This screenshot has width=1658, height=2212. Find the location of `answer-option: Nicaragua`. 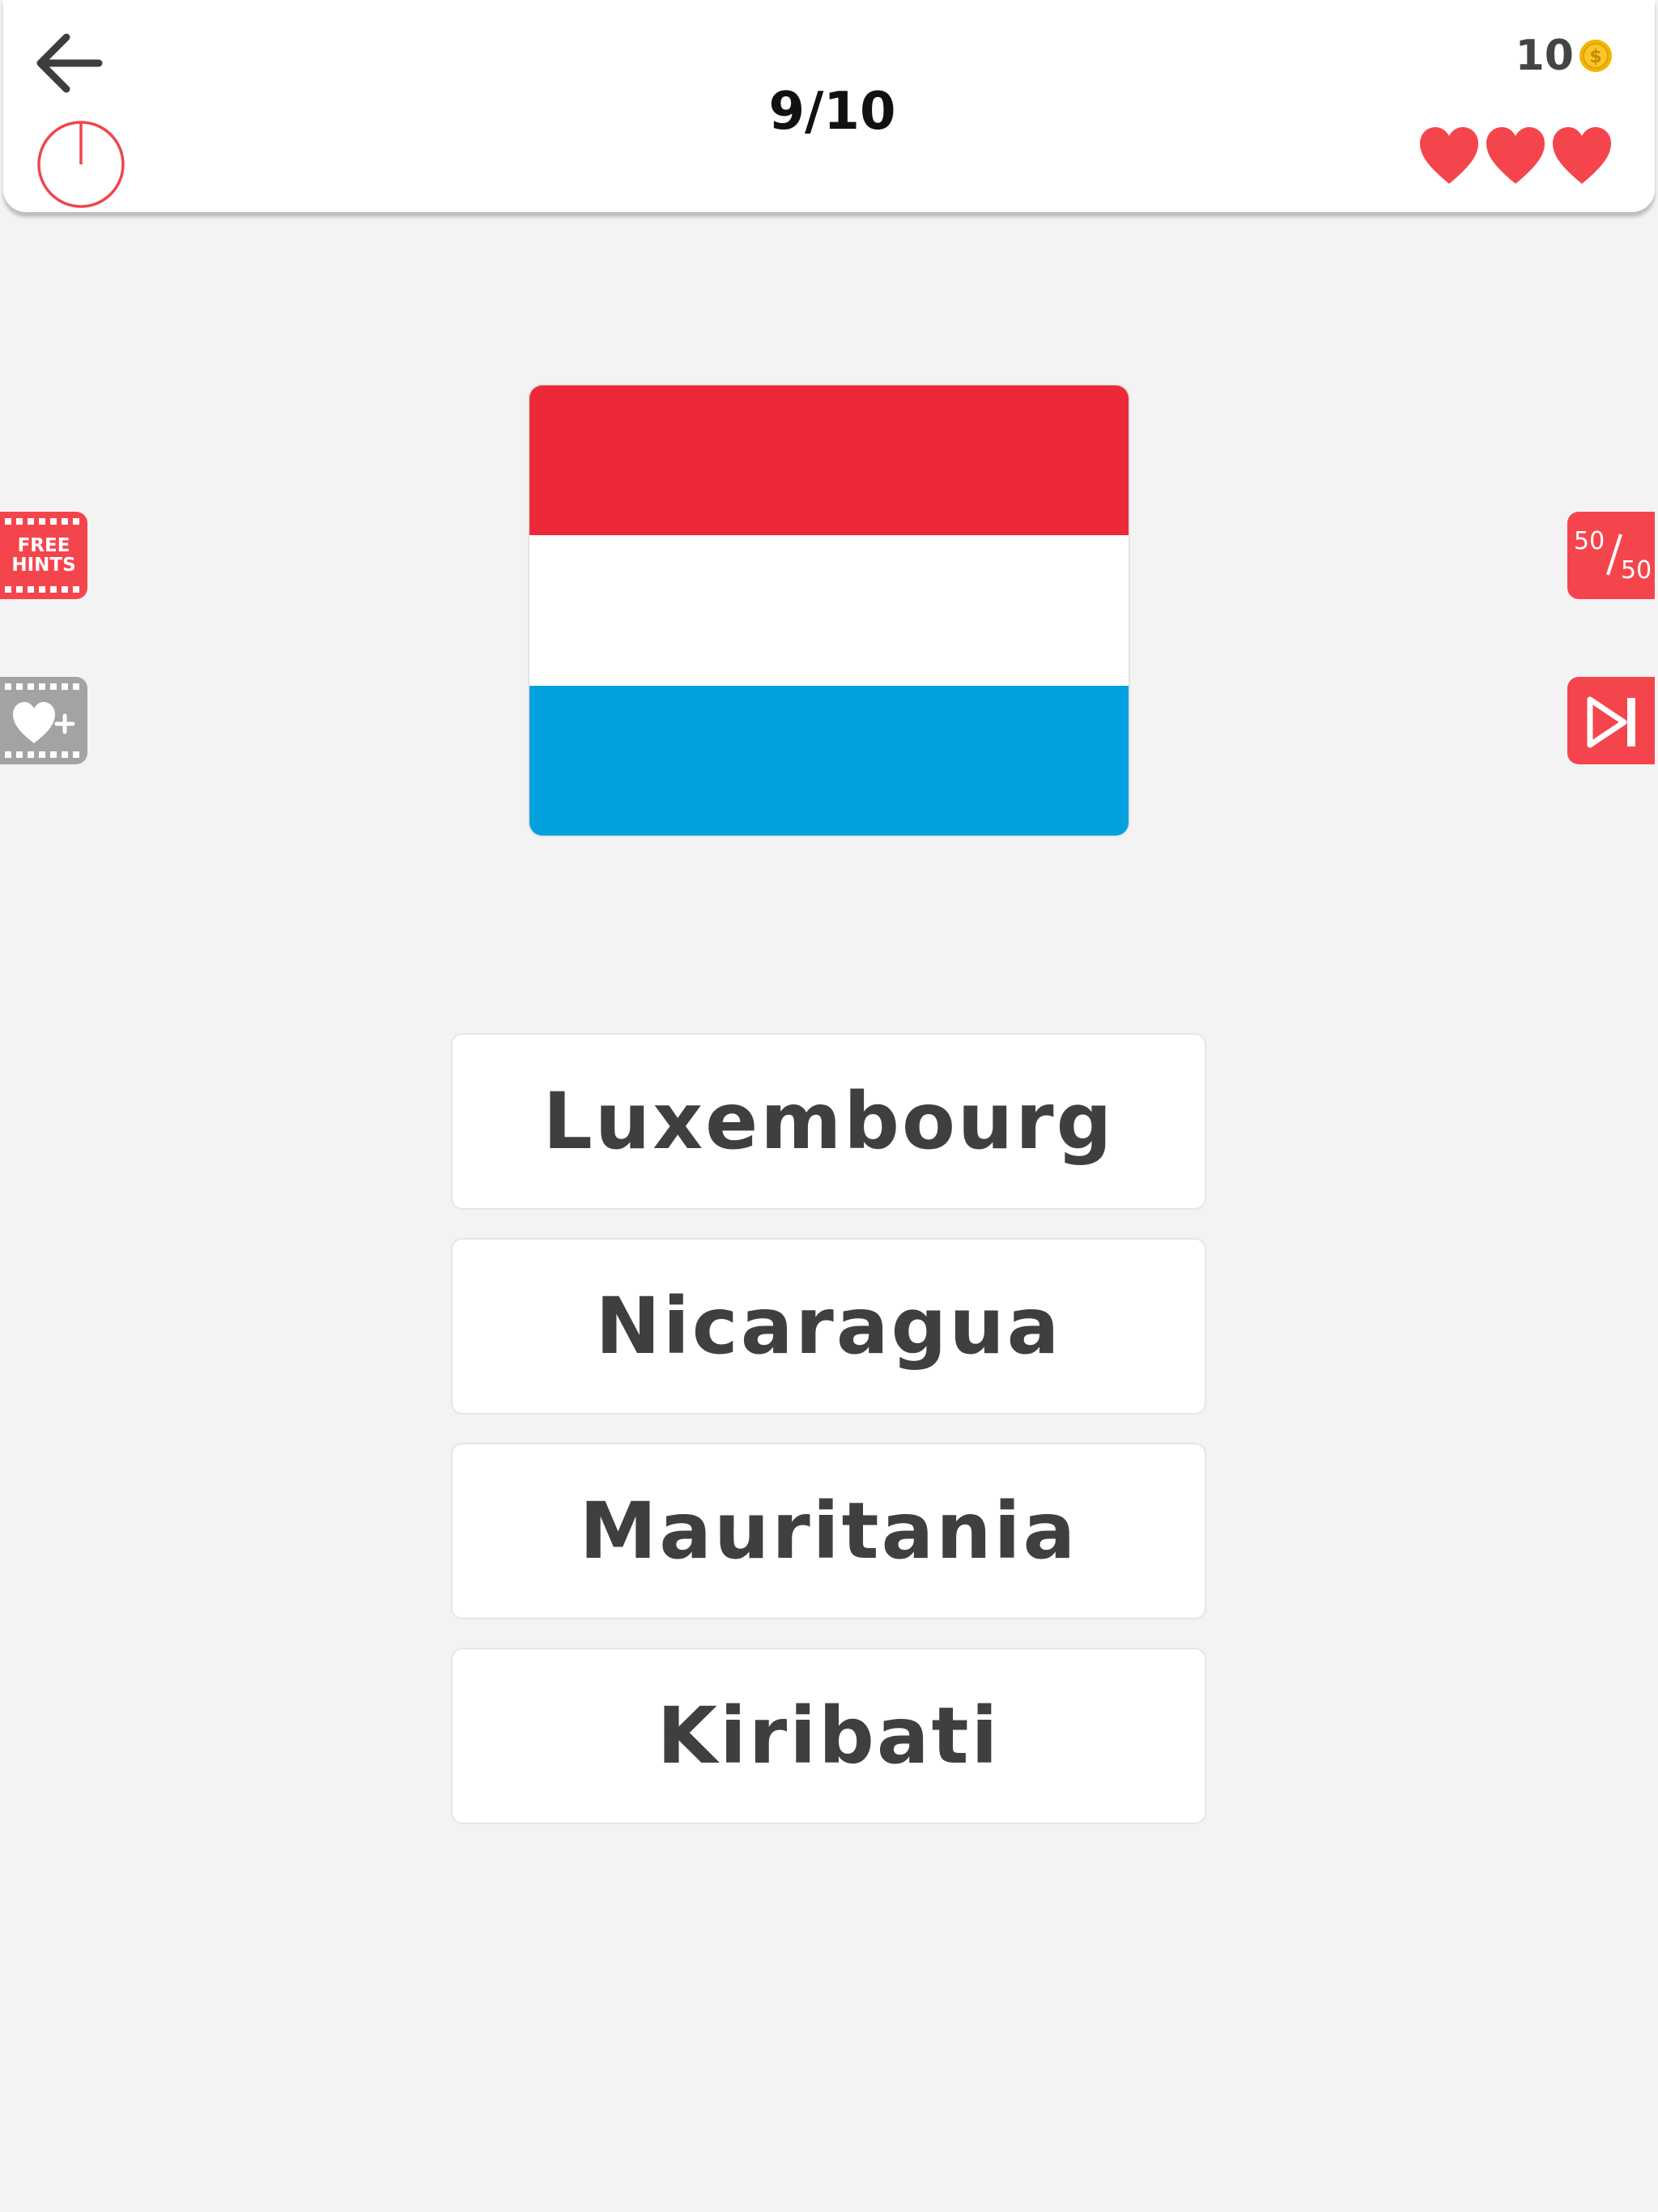

answer-option: Nicaragua is located at coordinates (828, 1326).